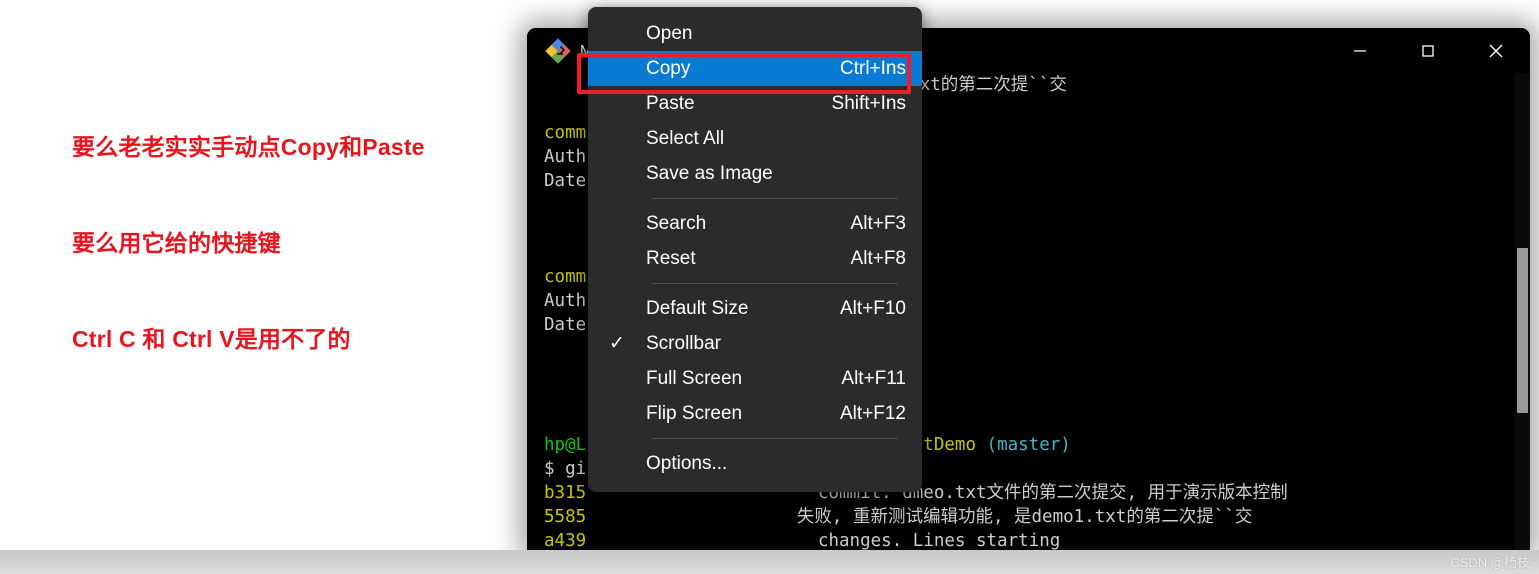  I want to click on menu-item-label: Full Screen, so click(694, 378).